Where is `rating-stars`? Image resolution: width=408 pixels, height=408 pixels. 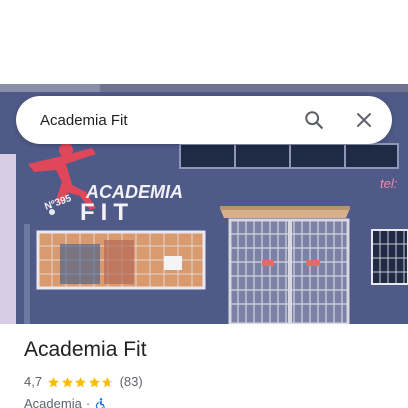 rating-stars is located at coordinates (81, 382).